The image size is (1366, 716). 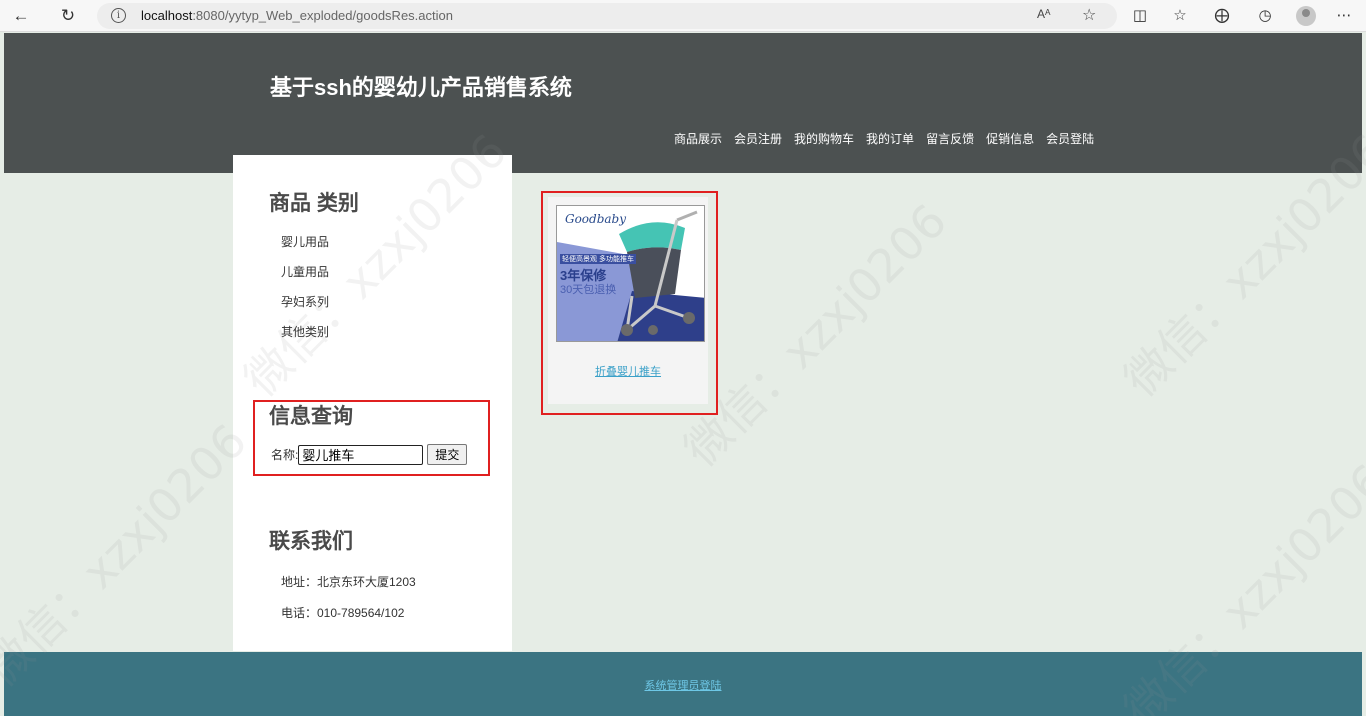 I want to click on search-heading: 信息查询, so click(x=311, y=416).